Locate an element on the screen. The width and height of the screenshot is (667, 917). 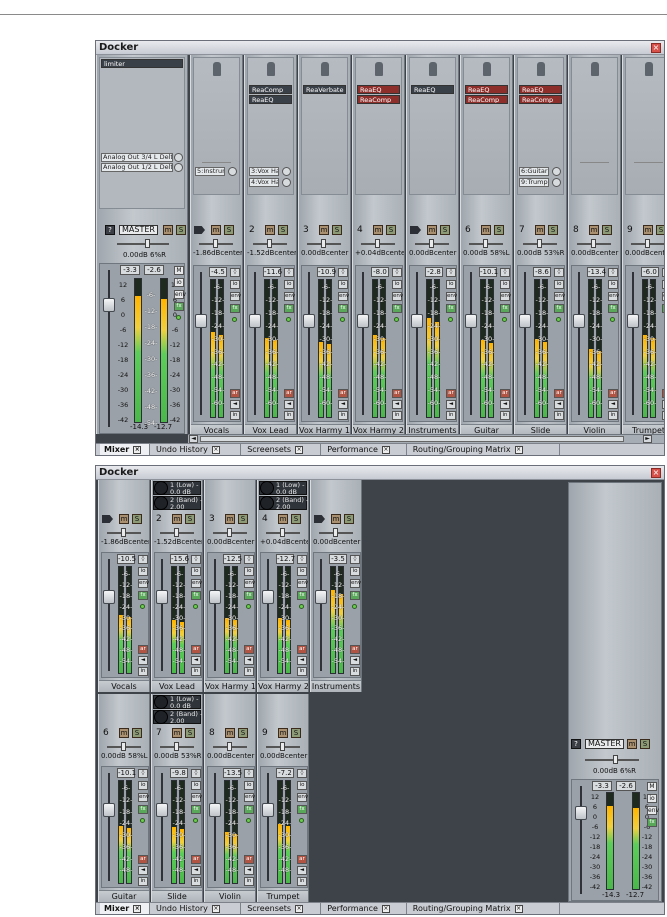
fx-slot: ReaVerbate is located at coordinates (324, 89).